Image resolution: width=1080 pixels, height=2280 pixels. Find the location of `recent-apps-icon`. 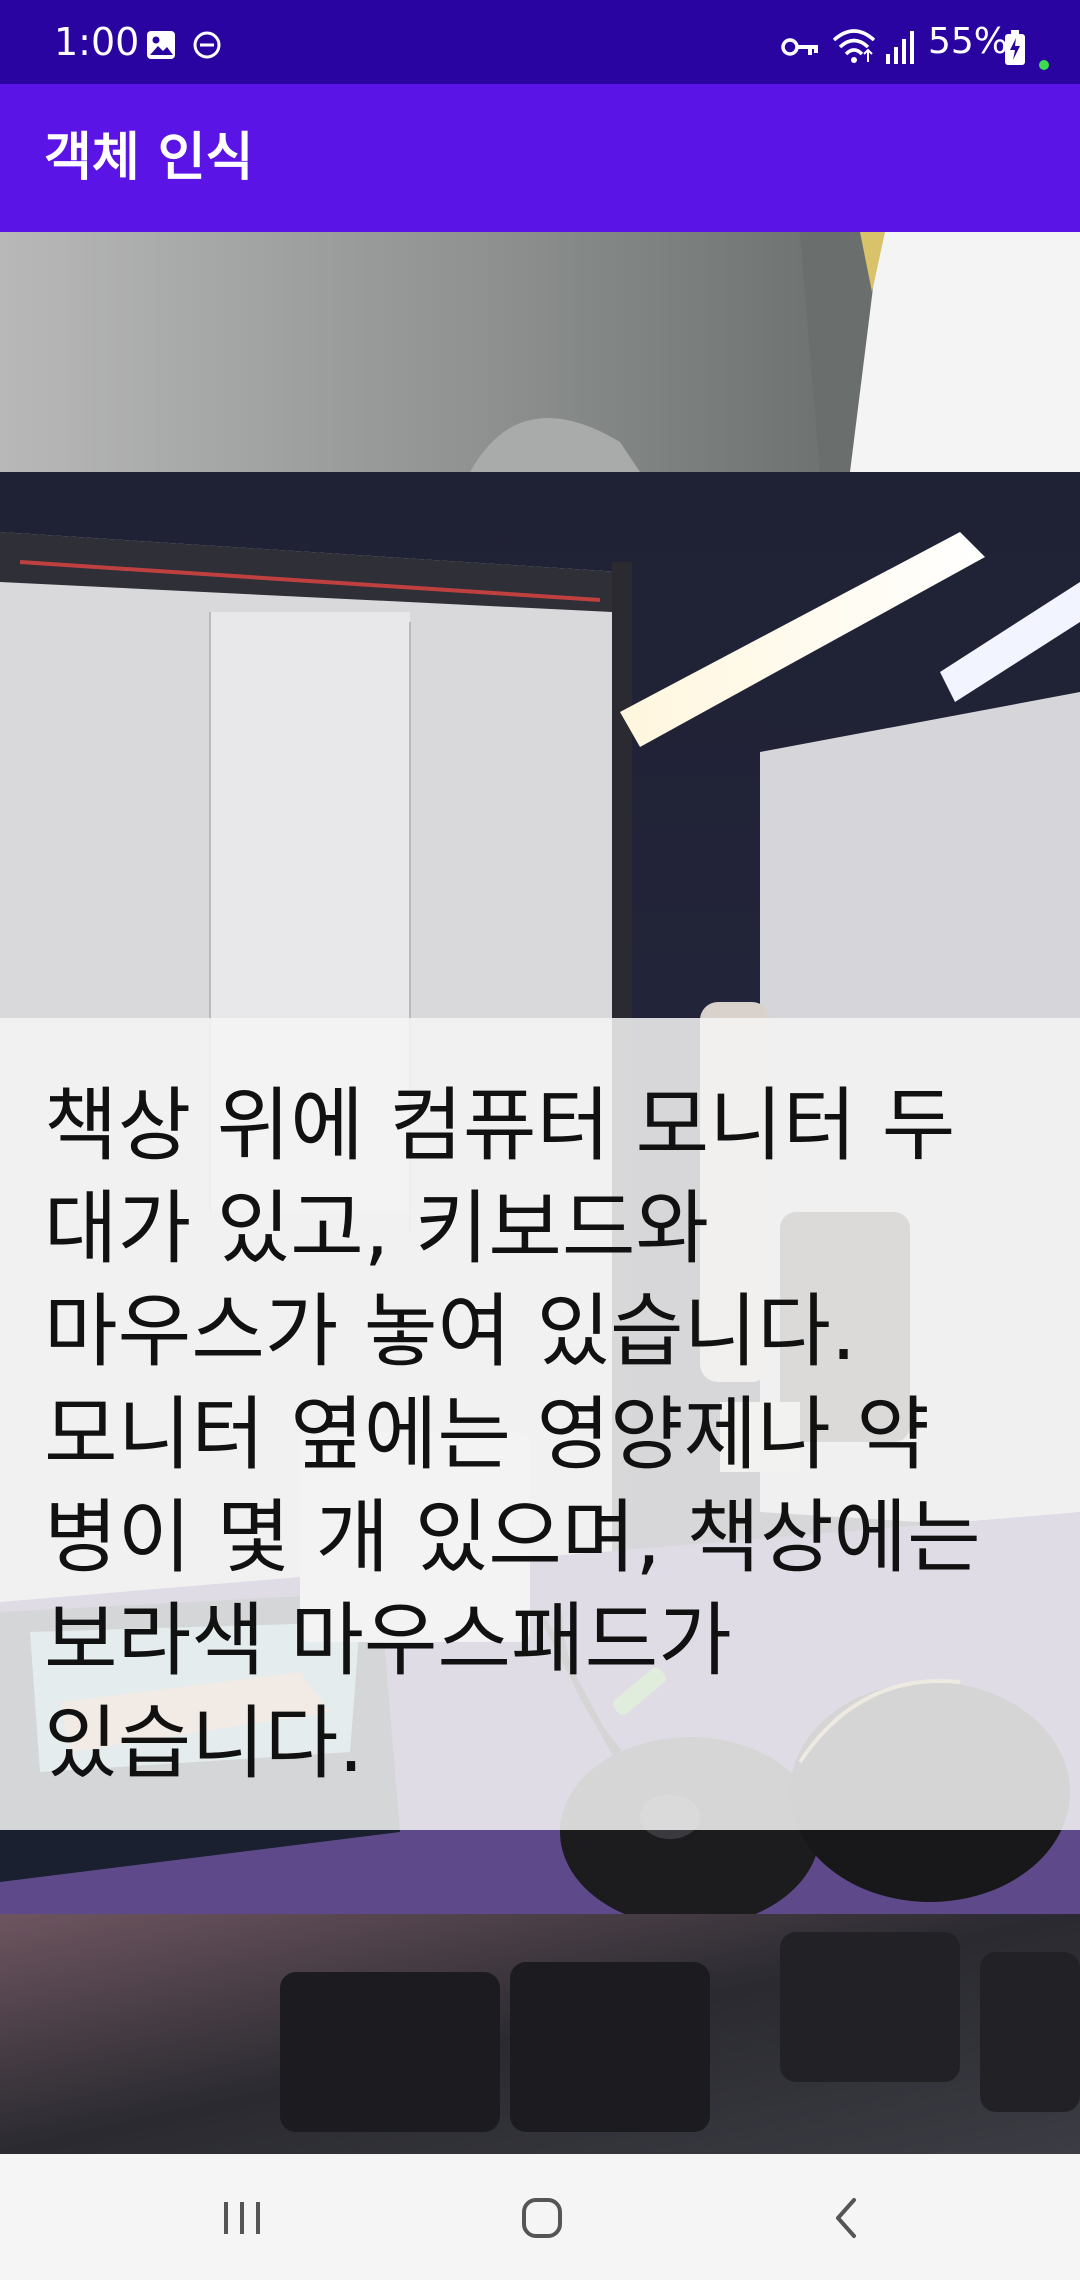

recent-apps-icon is located at coordinates (242, 2218).